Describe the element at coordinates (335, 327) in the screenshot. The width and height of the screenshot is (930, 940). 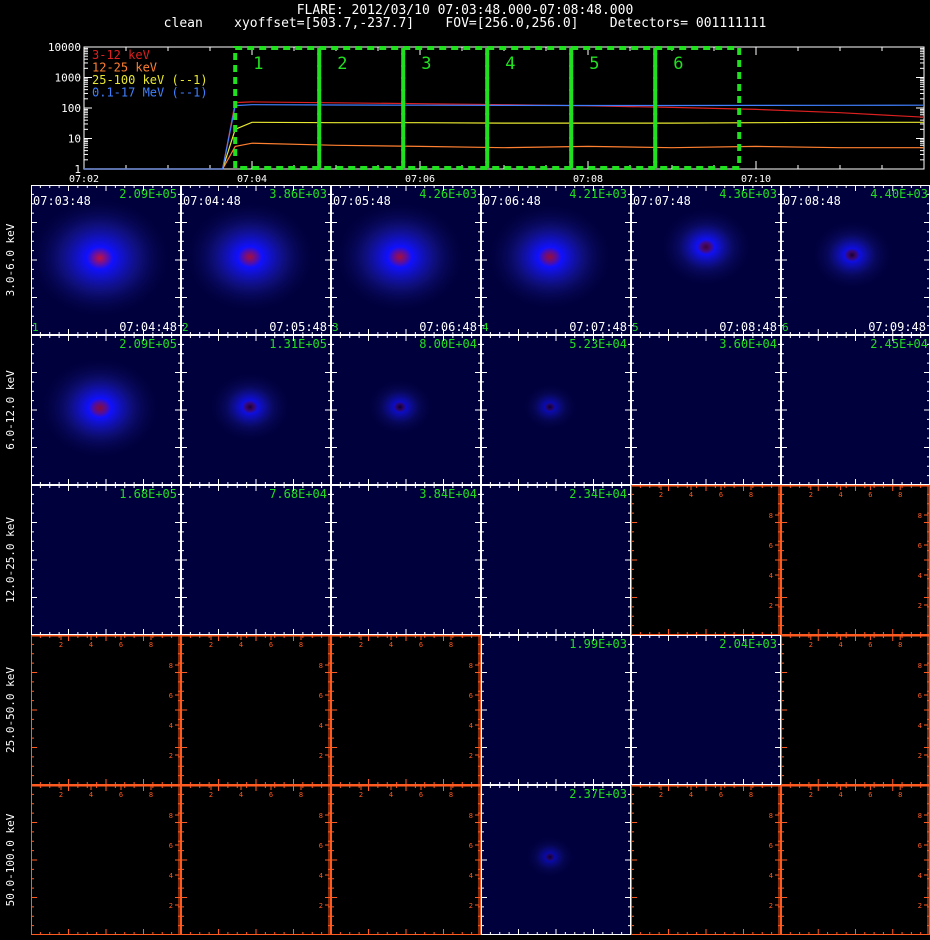
I see `frame-number-label: 3` at that location.